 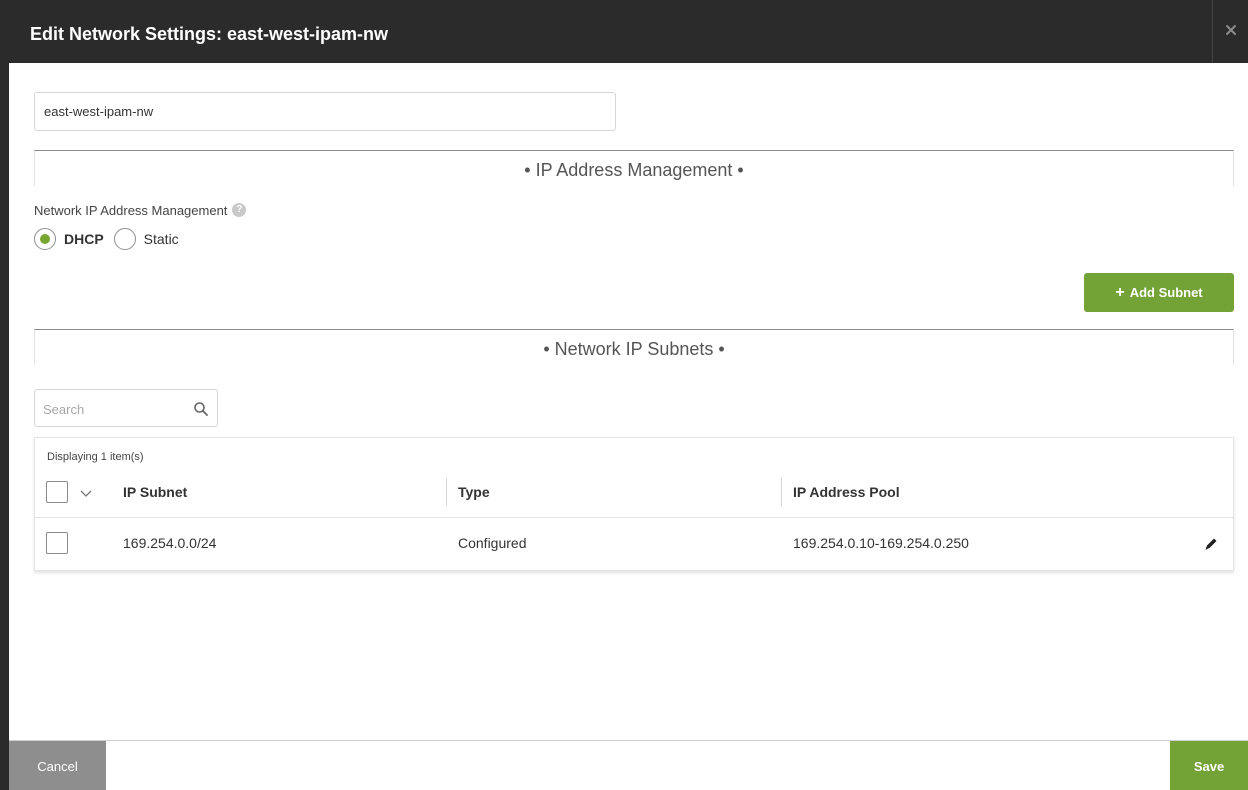 What do you see at coordinates (1209, 765) in the screenshot?
I see `save-button: Save` at bounding box center [1209, 765].